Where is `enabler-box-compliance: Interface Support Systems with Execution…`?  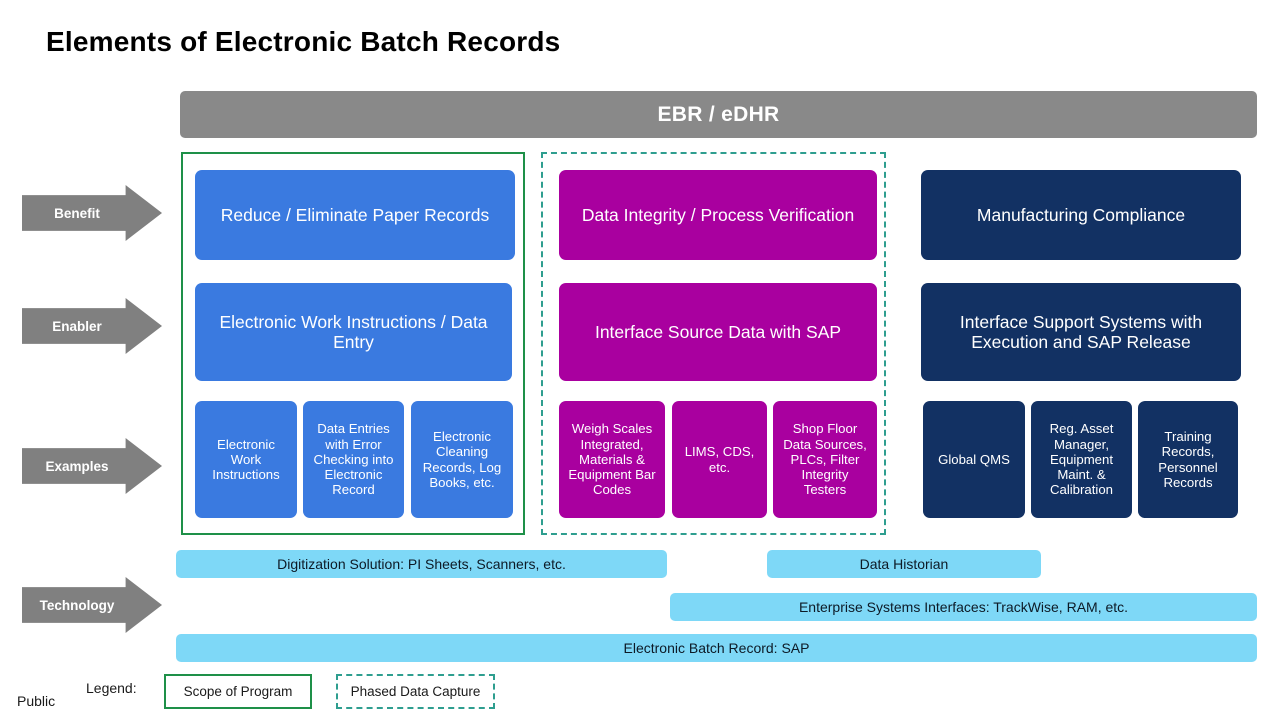 enabler-box-compliance: Interface Support Systems with Execution… is located at coordinates (1081, 332).